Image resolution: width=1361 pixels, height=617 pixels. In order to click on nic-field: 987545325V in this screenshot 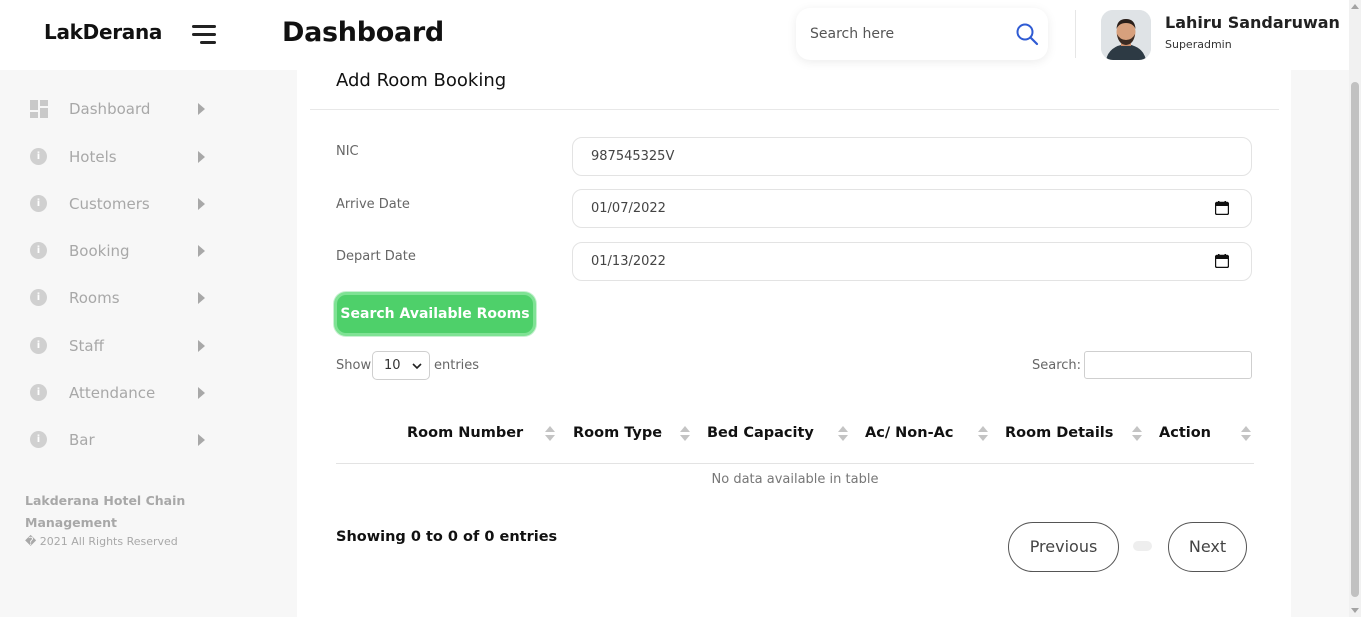, I will do `click(912, 156)`.